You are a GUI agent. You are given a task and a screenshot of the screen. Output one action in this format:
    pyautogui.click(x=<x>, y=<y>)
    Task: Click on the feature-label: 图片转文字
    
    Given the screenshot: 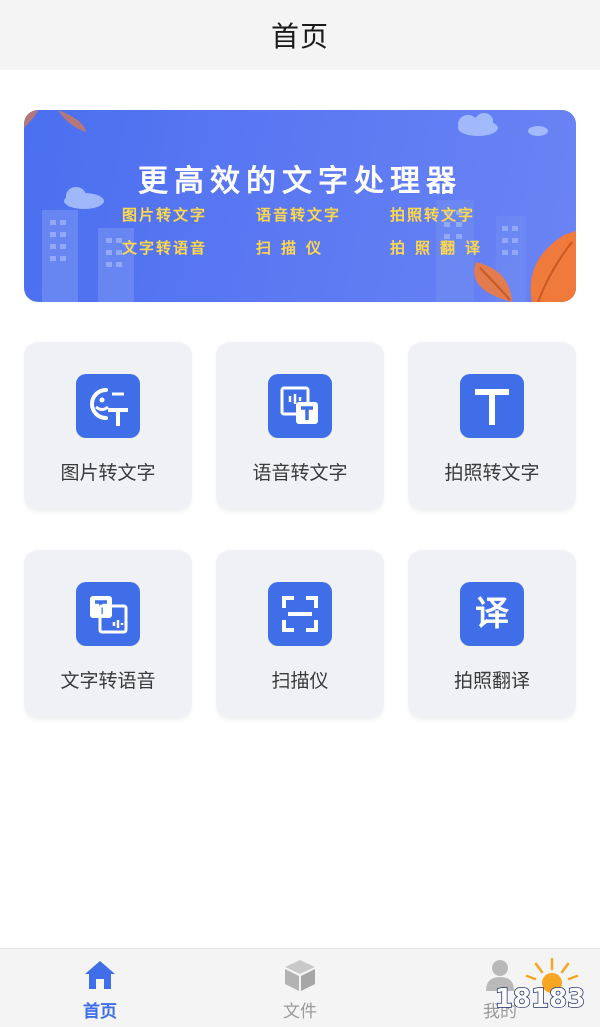 What is the action you would take?
    pyautogui.click(x=108, y=473)
    